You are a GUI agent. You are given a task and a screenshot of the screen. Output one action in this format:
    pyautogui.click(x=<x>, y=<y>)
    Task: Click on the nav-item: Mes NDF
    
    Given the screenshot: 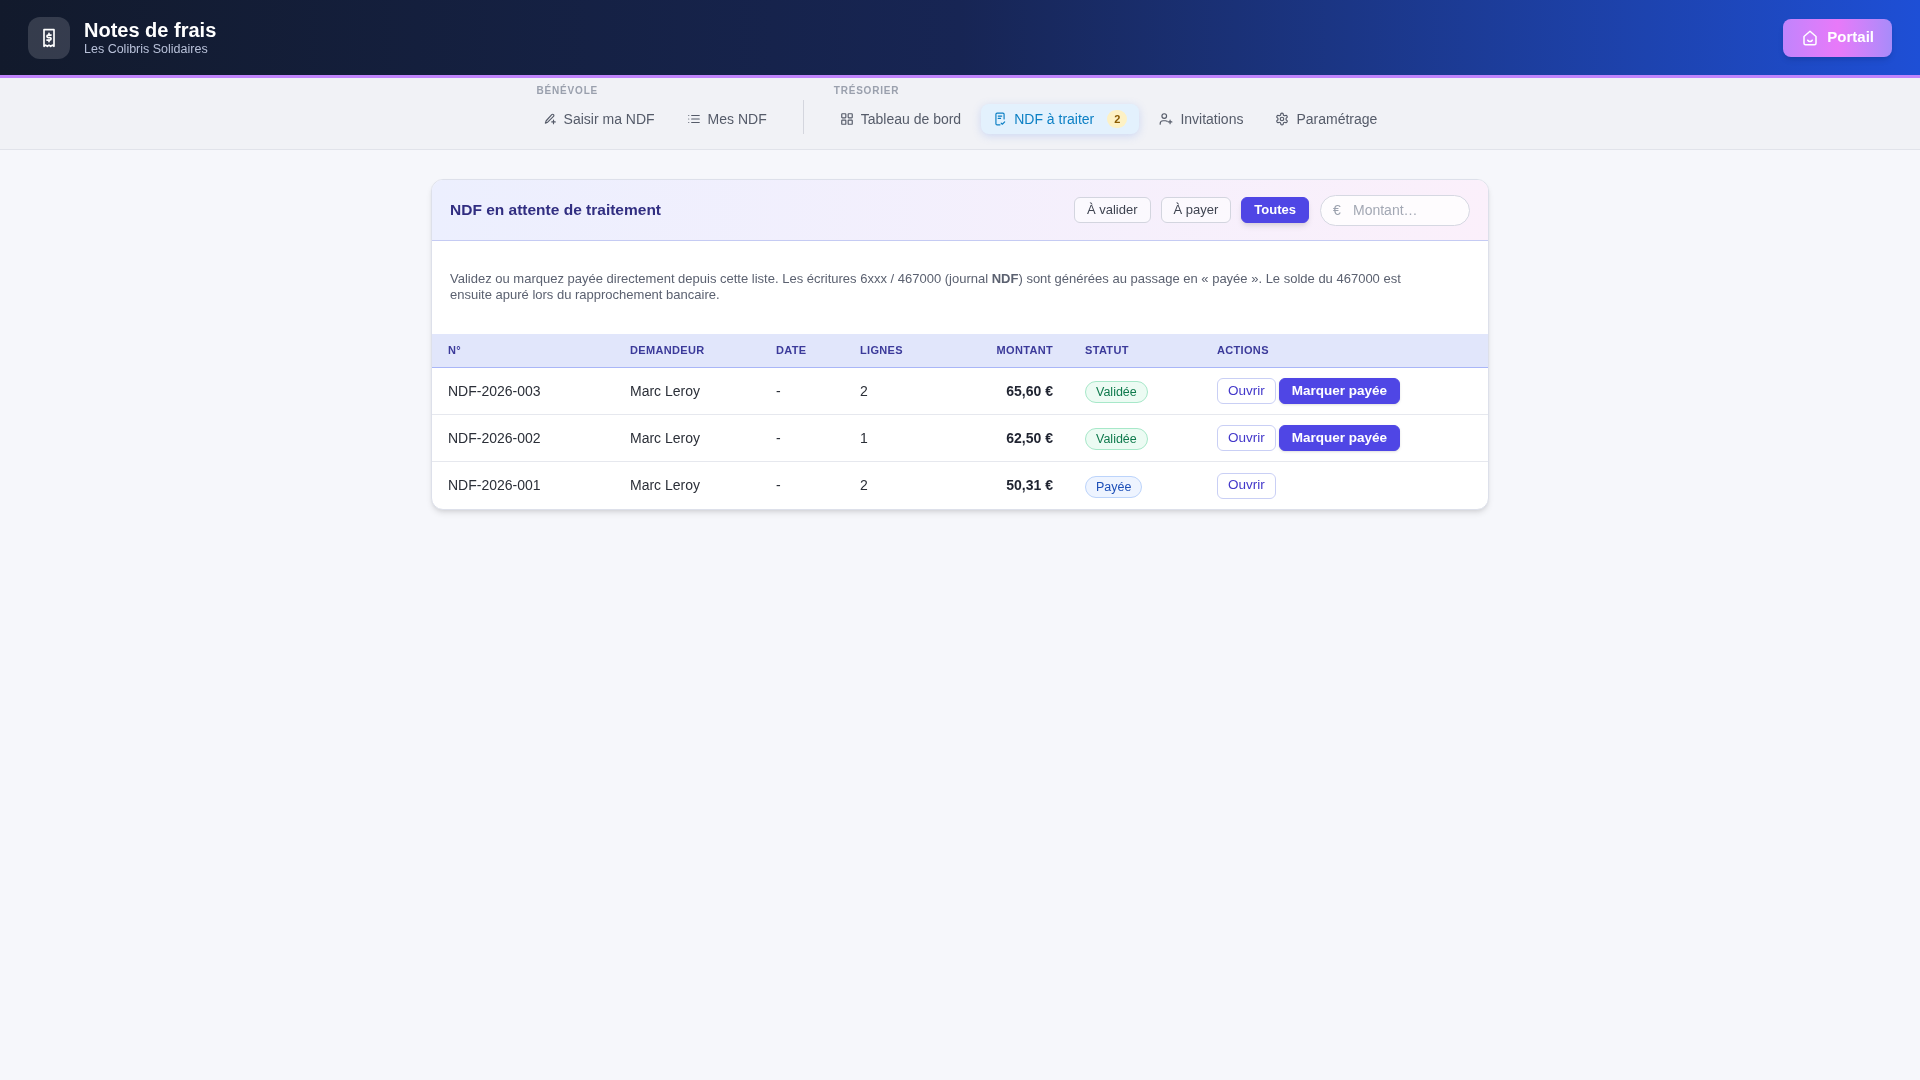 What is the action you would take?
    pyautogui.click(x=726, y=119)
    